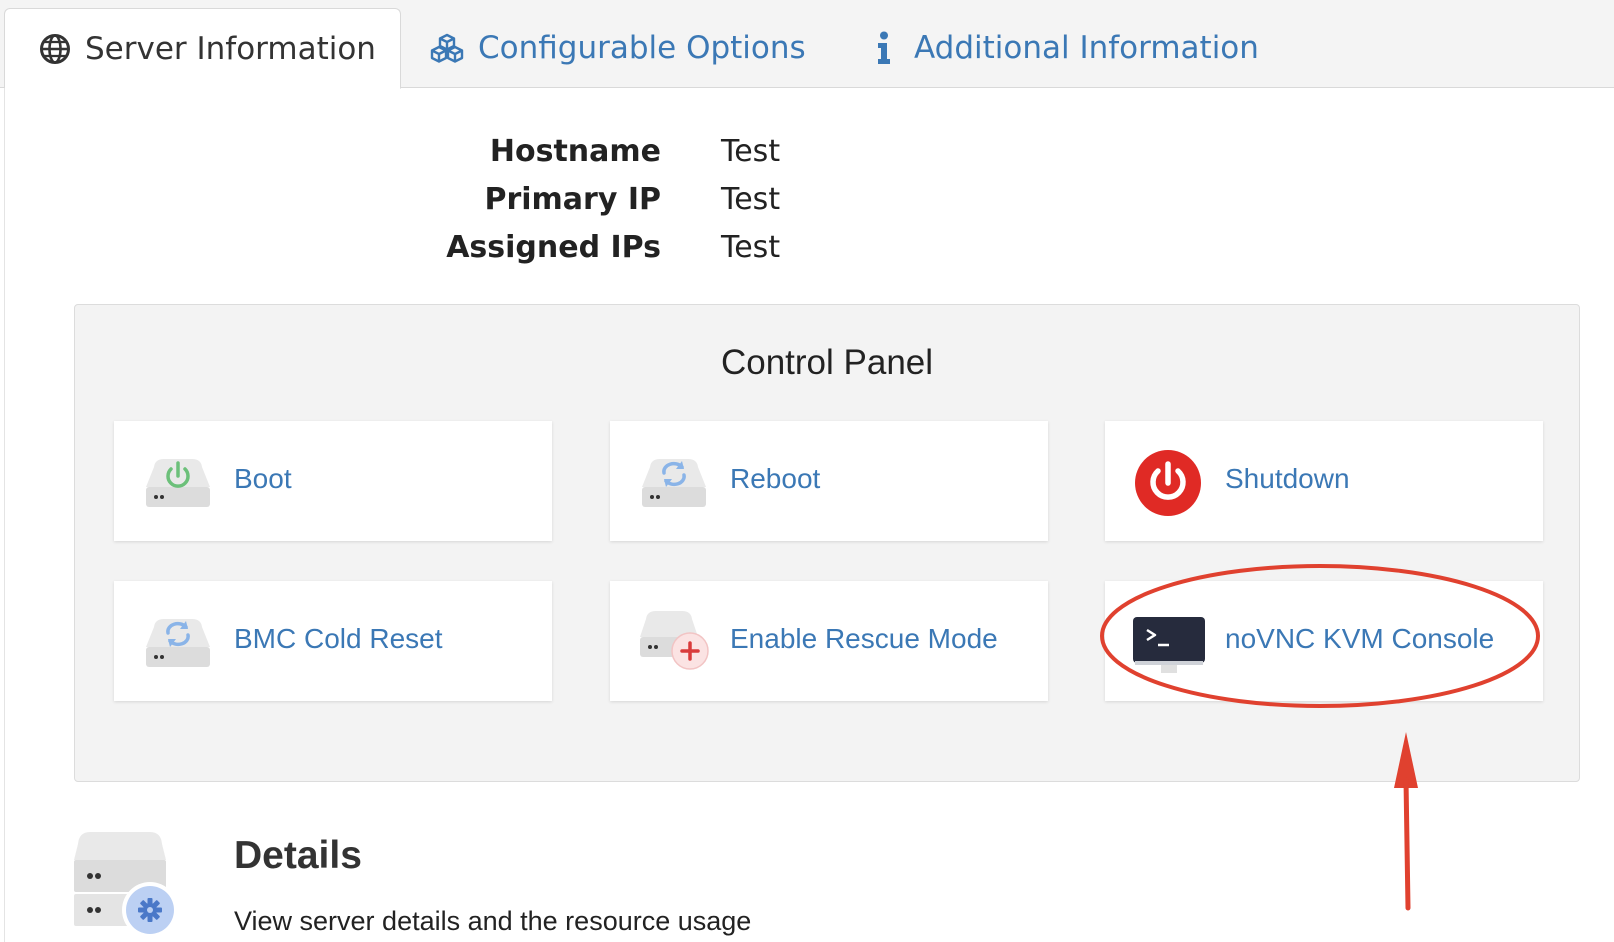  I want to click on rescue-server-icon, so click(674, 640).